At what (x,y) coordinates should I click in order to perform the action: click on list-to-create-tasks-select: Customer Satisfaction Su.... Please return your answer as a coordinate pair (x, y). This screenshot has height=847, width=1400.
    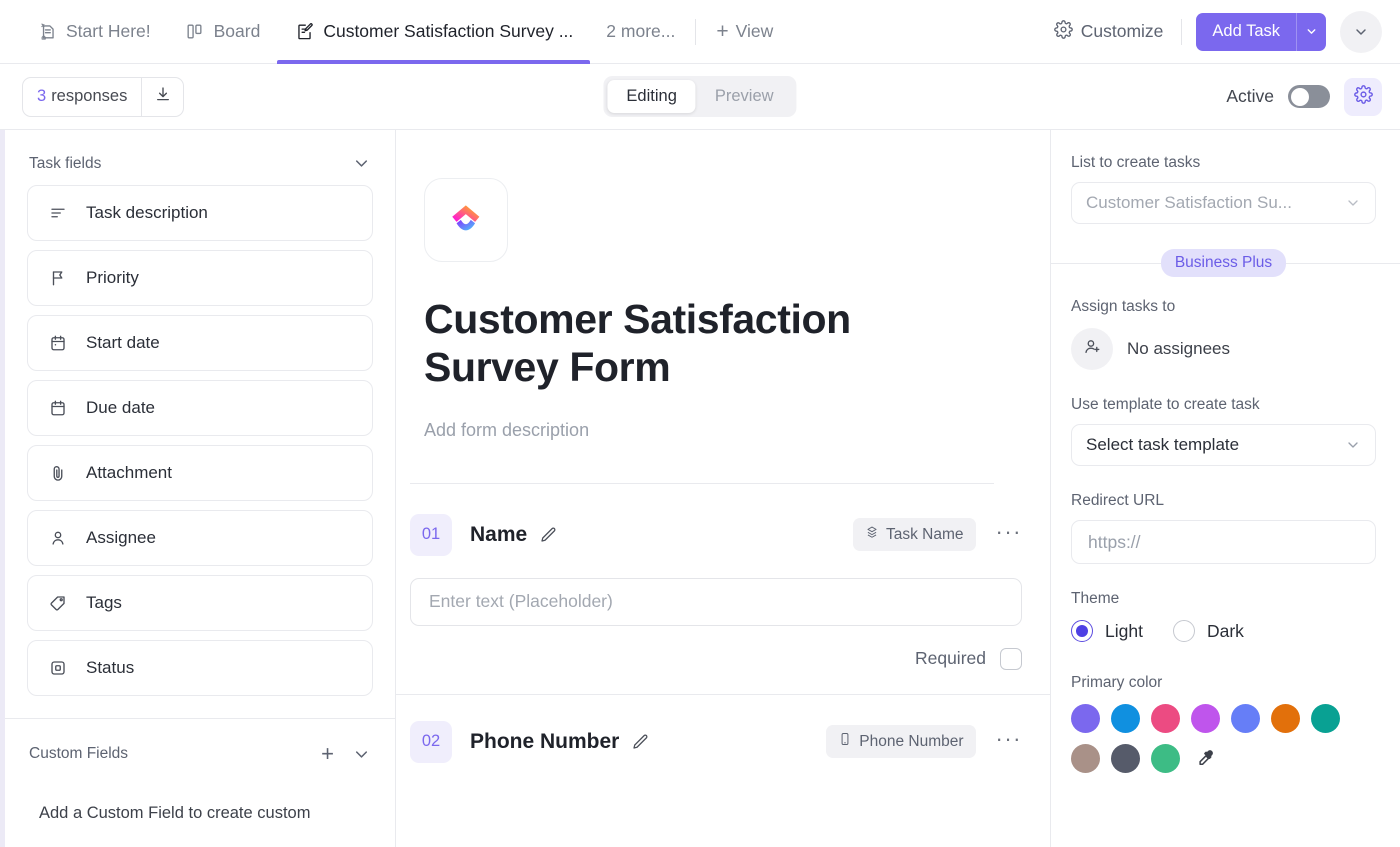
    Looking at the image, I should click on (1223, 203).